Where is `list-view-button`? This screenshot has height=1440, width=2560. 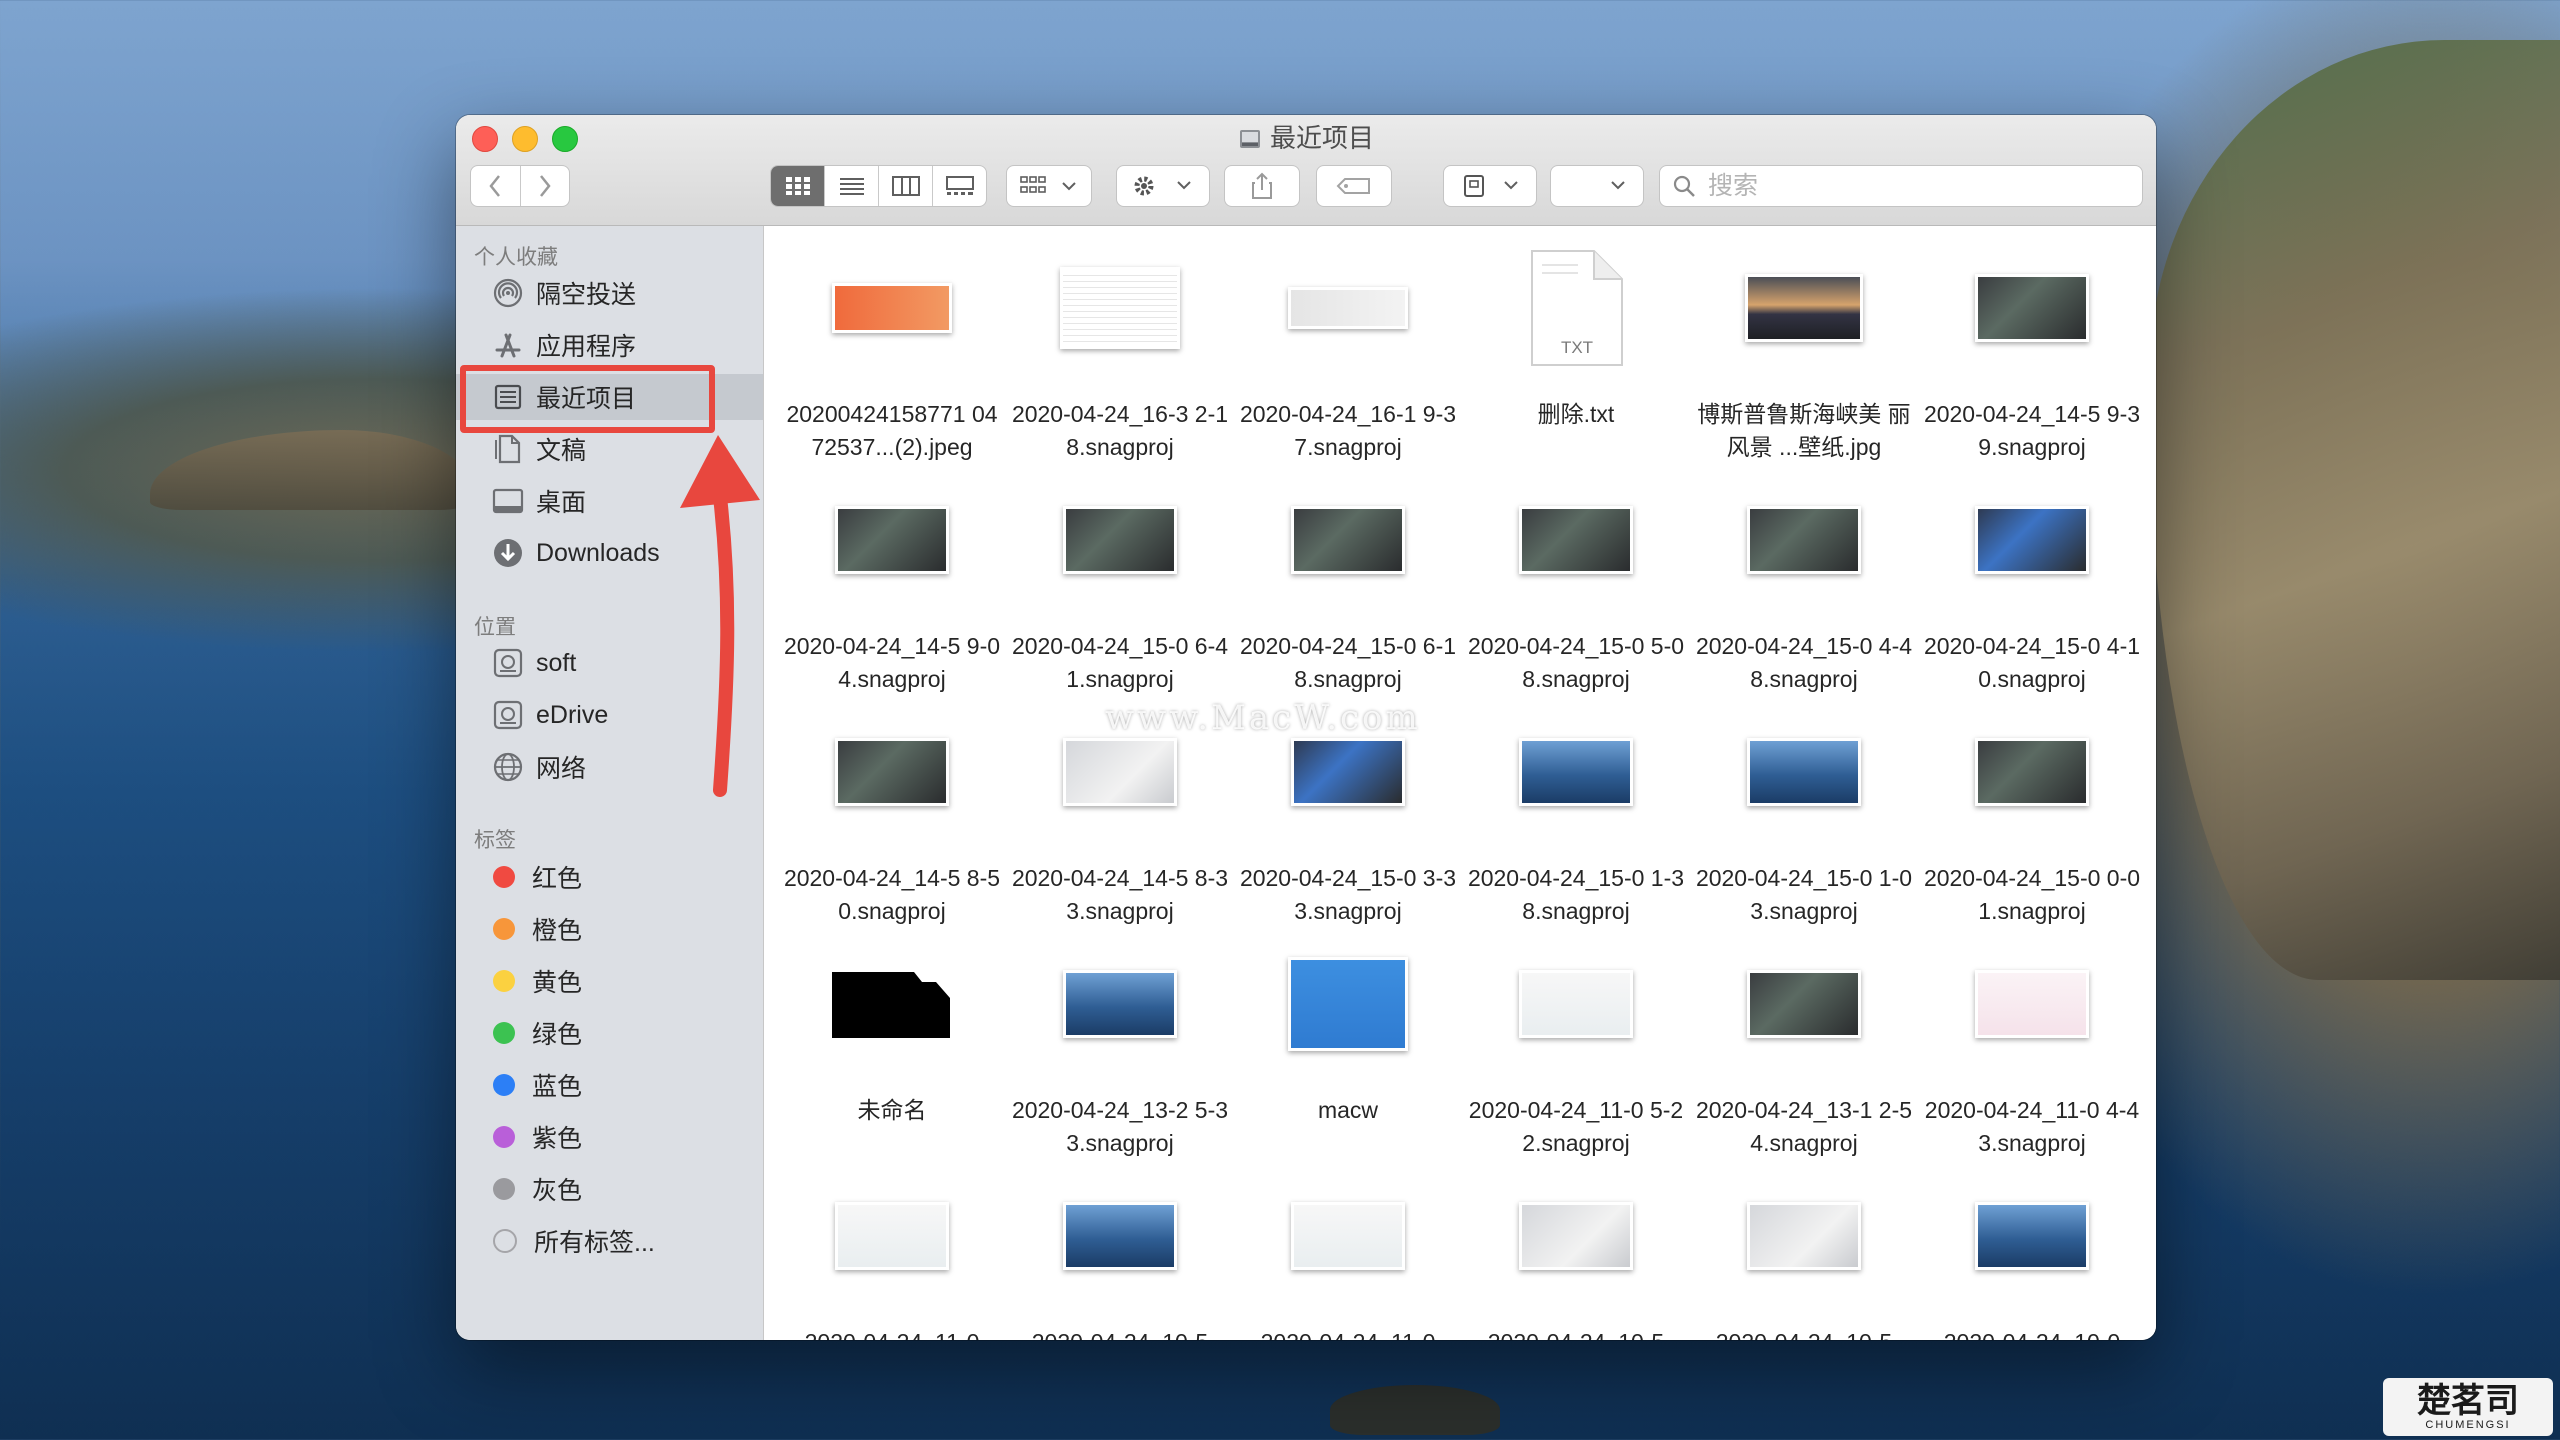 list-view-button is located at coordinates (852, 186).